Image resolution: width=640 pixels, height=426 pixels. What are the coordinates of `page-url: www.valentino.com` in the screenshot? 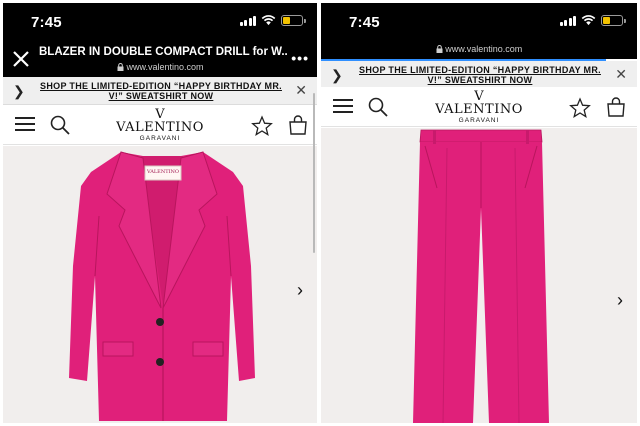 It's located at (160, 67).